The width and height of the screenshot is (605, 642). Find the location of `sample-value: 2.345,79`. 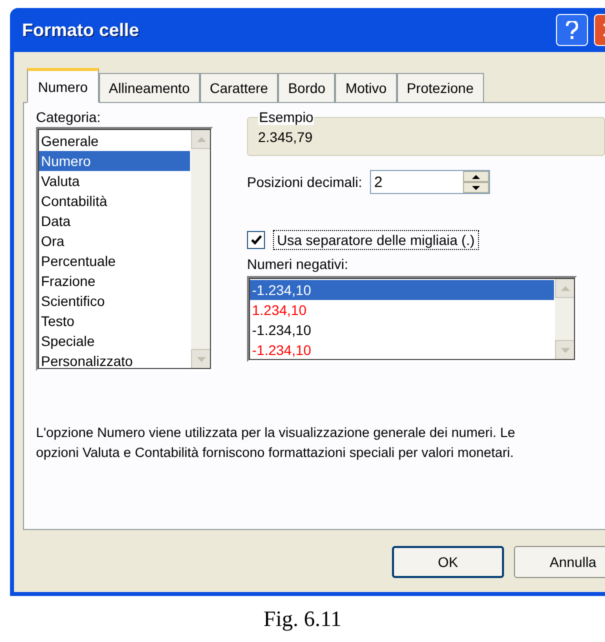

sample-value: 2.345,79 is located at coordinates (285, 137).